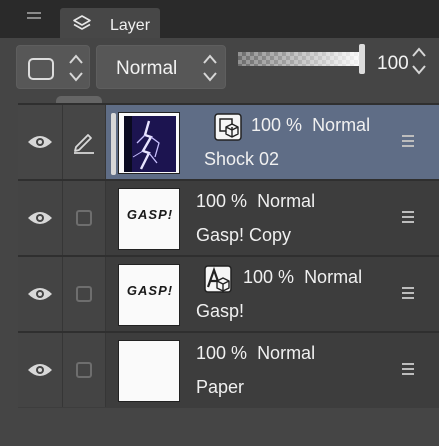 This screenshot has width=439, height=446. What do you see at coordinates (220, 387) in the screenshot?
I see `layer-name: Paper` at bounding box center [220, 387].